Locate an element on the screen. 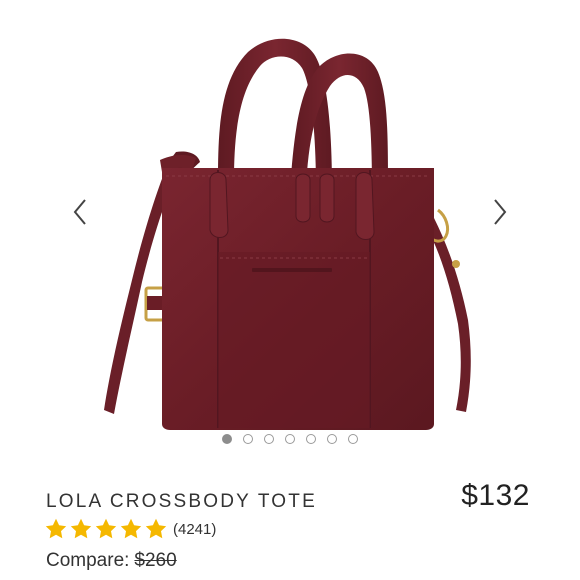  product-price: $132 is located at coordinates (495, 495).